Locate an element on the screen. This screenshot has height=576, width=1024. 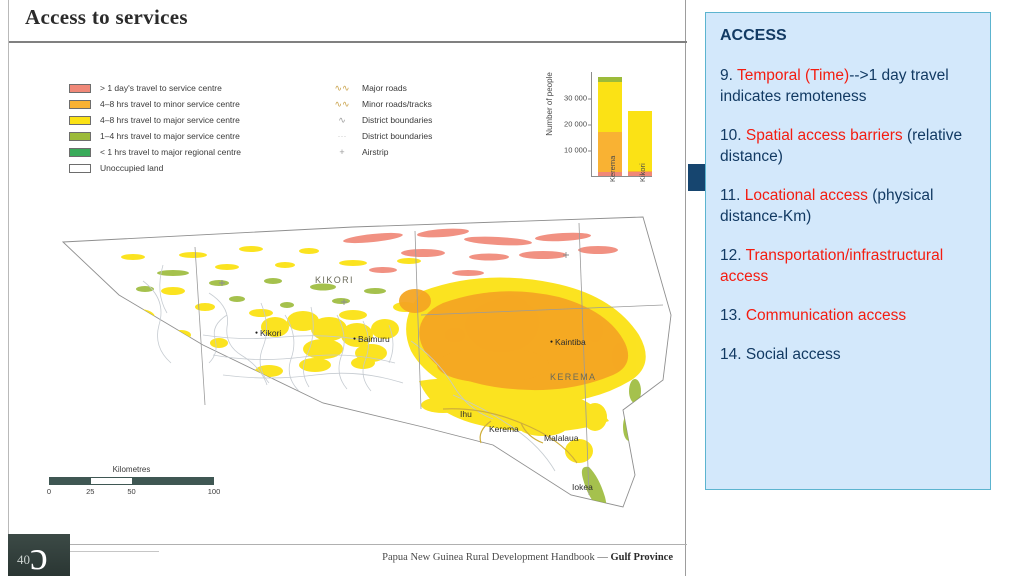
legend-row: + Airstrip is located at coordinates (416, 152).